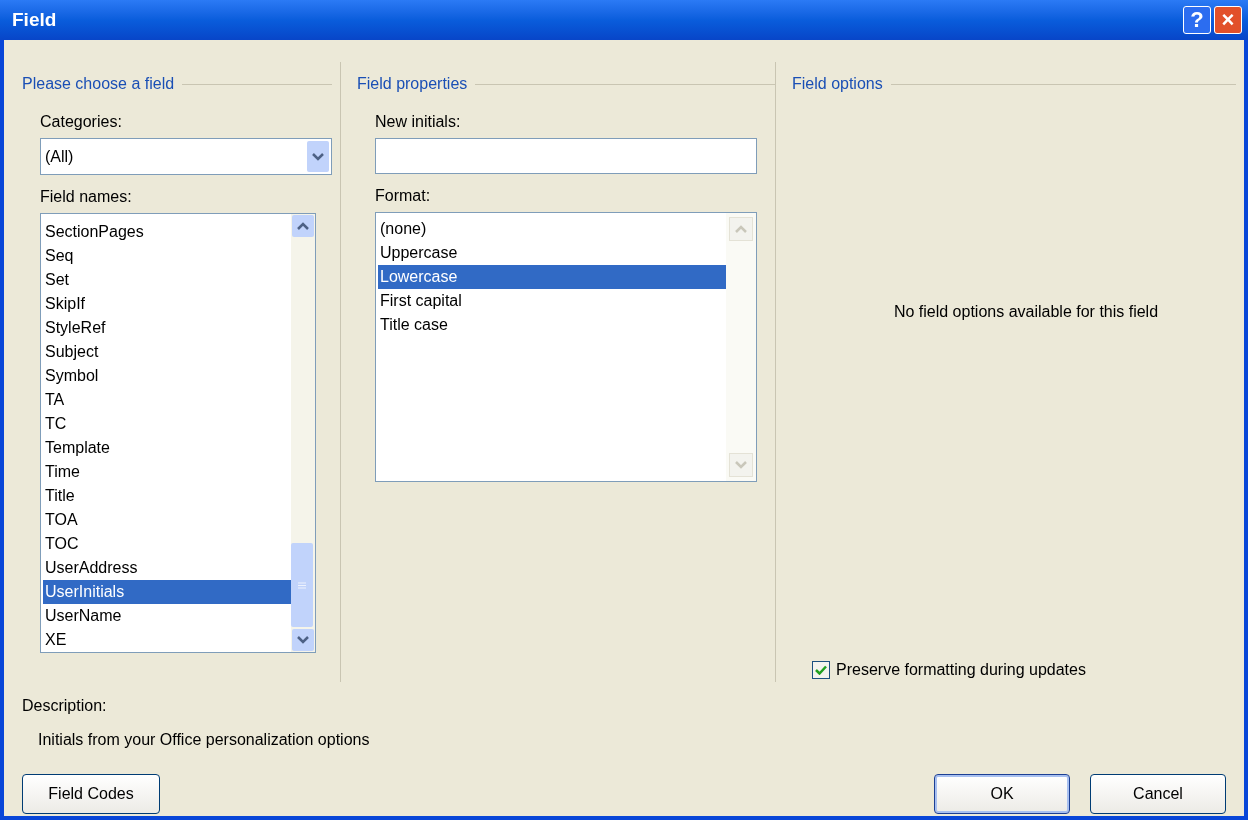 Image resolution: width=1248 pixels, height=820 pixels. What do you see at coordinates (167, 568) in the screenshot?
I see `list-item: UserAddress` at bounding box center [167, 568].